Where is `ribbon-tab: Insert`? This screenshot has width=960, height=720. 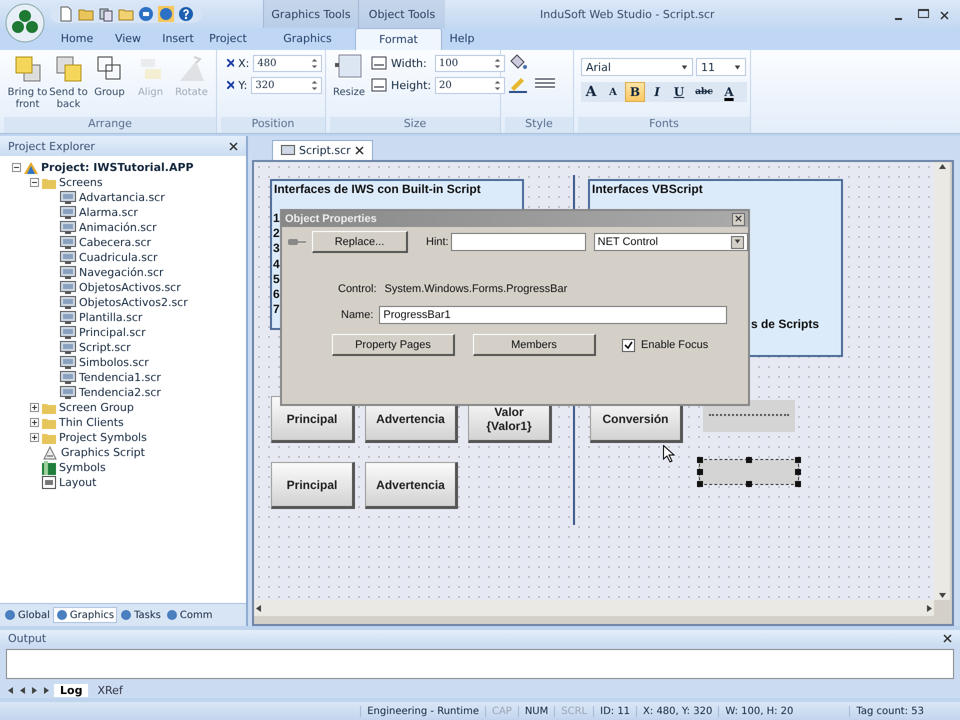 ribbon-tab: Insert is located at coordinates (178, 39).